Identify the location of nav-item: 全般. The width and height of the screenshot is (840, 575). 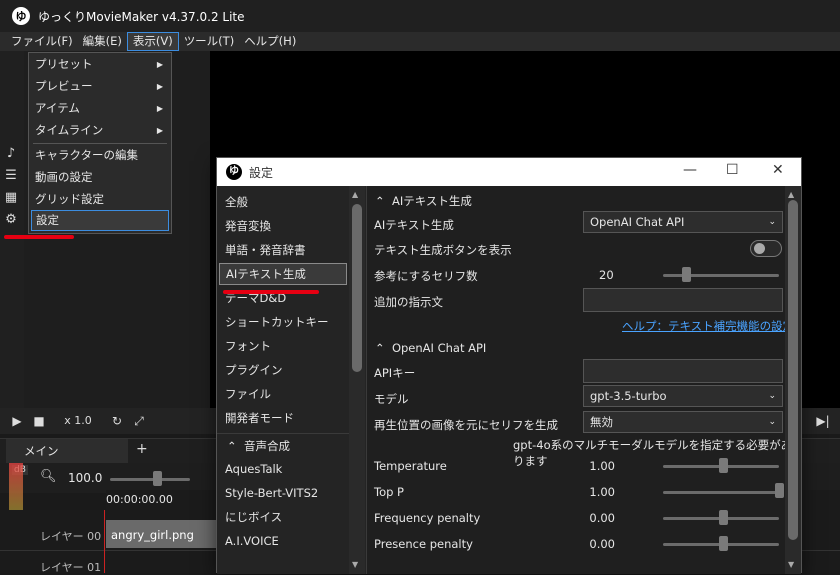
(283, 202).